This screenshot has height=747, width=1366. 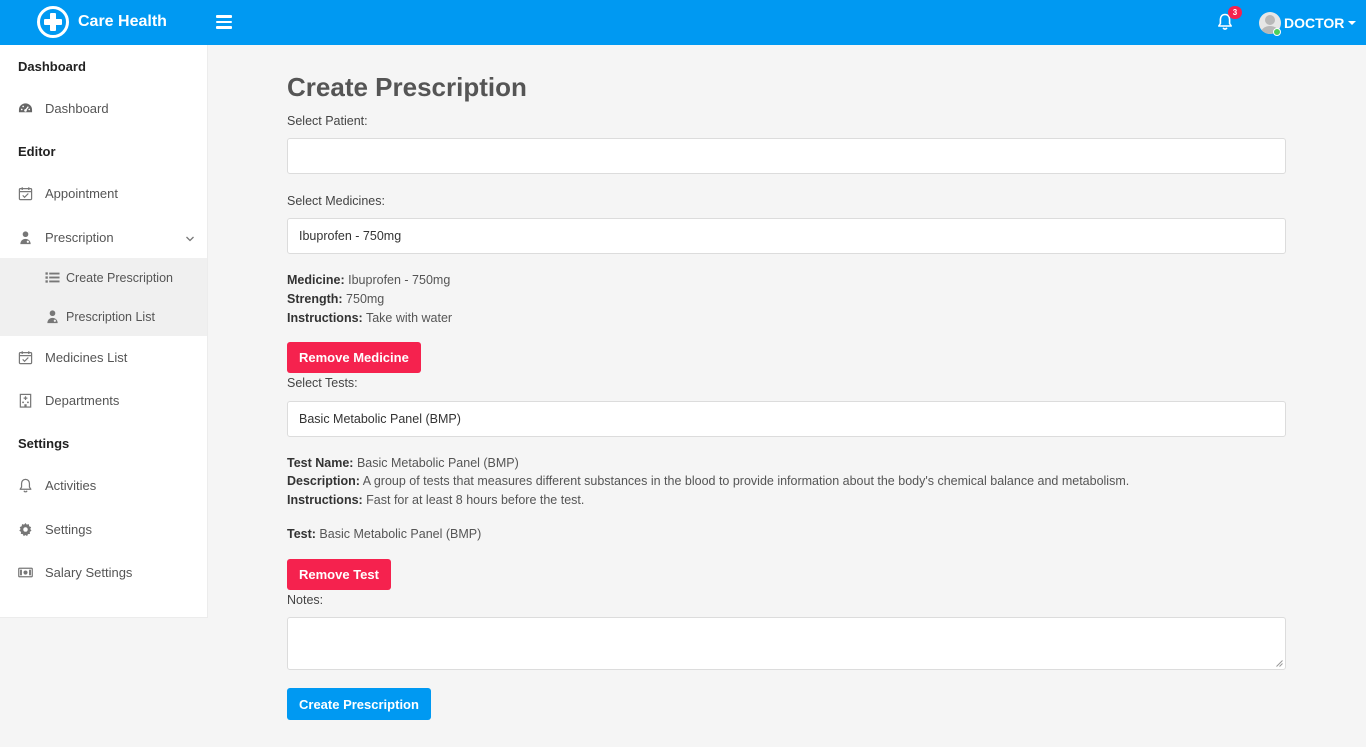 What do you see at coordinates (397, 280) in the screenshot?
I see `medicine-value: Ibuprofen - 750mg` at bounding box center [397, 280].